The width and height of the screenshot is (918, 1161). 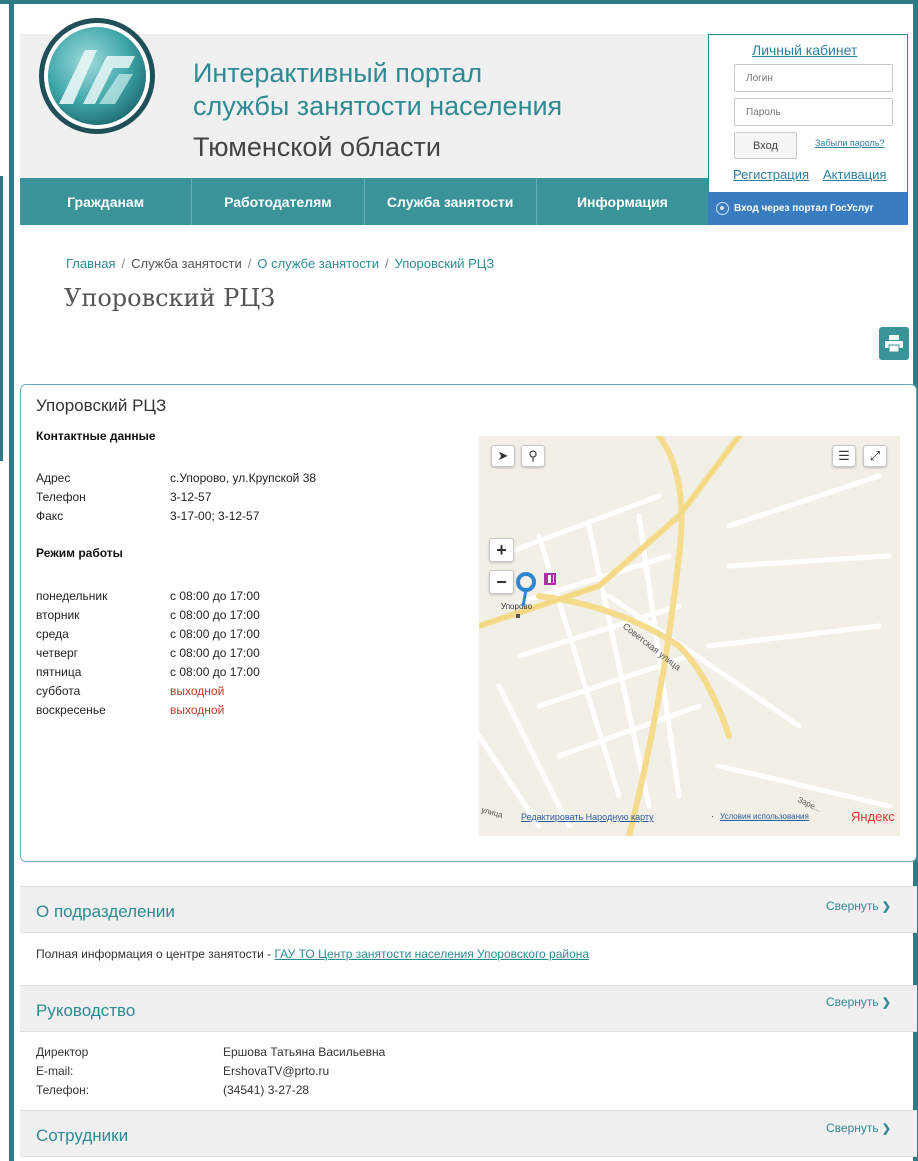 I want to click on forgot-password-link: Забыли пароль?, so click(x=849, y=143).